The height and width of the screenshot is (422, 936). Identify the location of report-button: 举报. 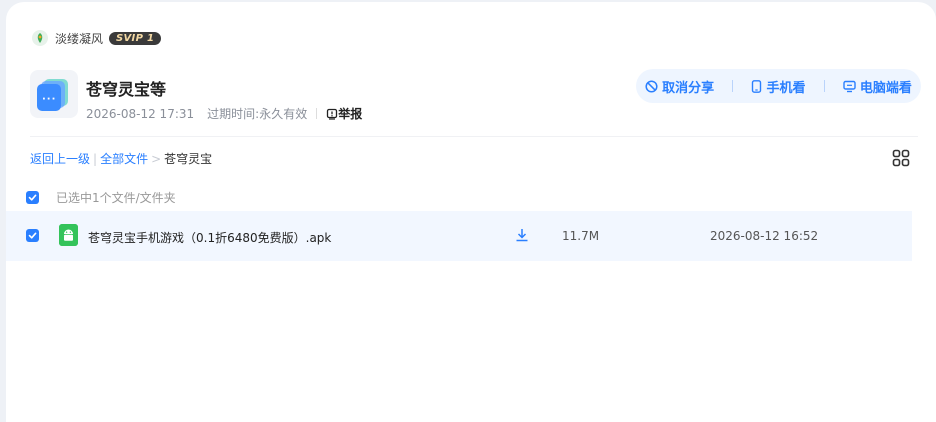
(344, 113).